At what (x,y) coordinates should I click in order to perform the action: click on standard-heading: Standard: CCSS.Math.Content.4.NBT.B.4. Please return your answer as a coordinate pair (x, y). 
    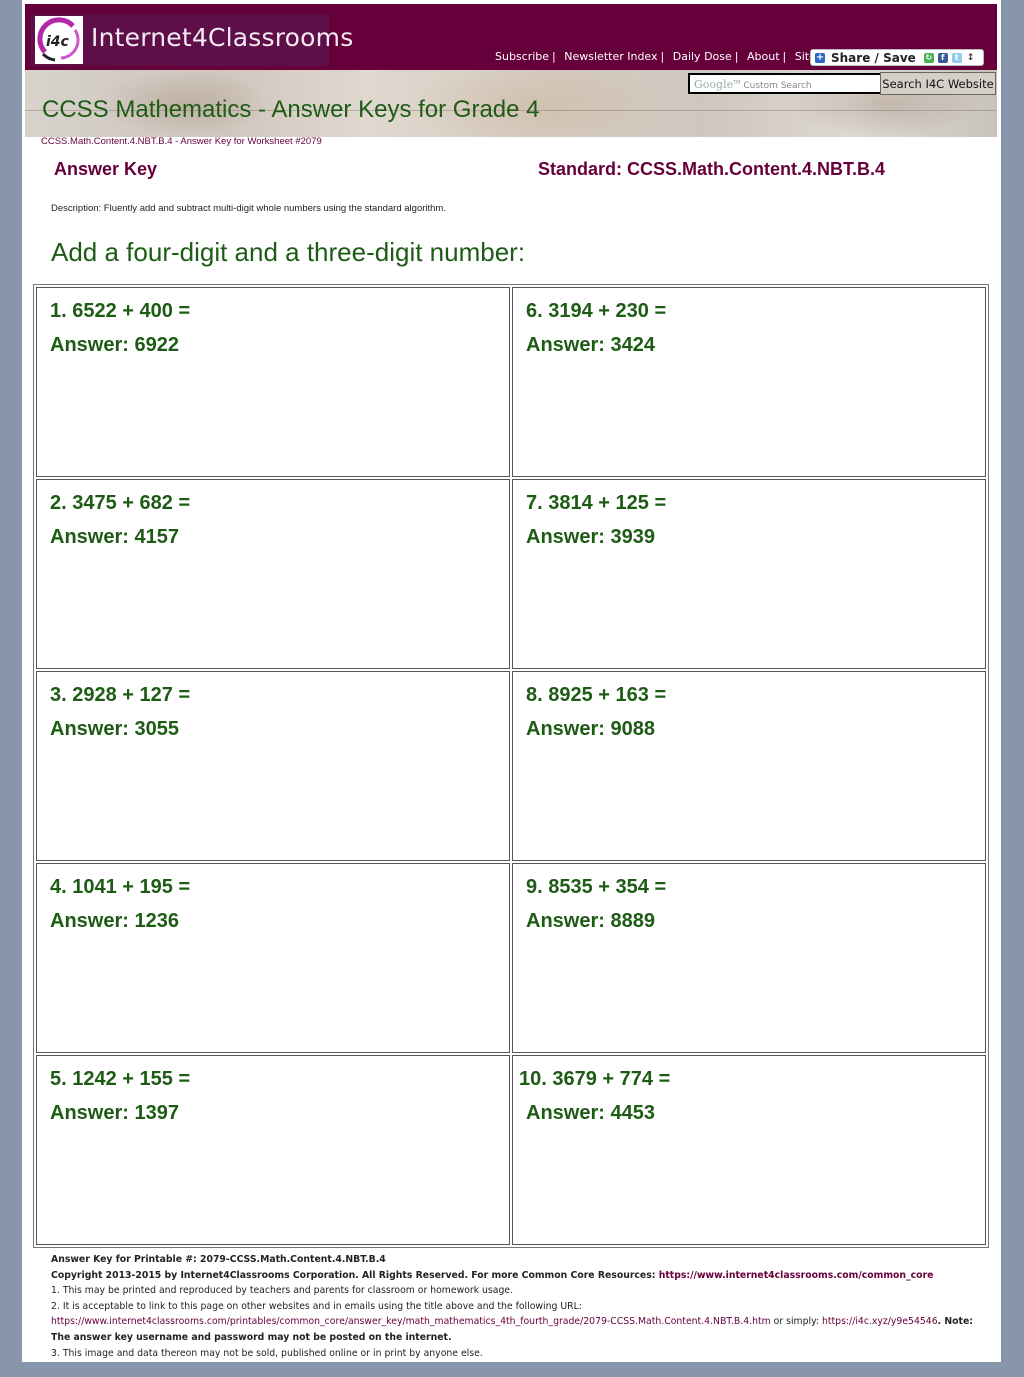
    Looking at the image, I should click on (712, 169).